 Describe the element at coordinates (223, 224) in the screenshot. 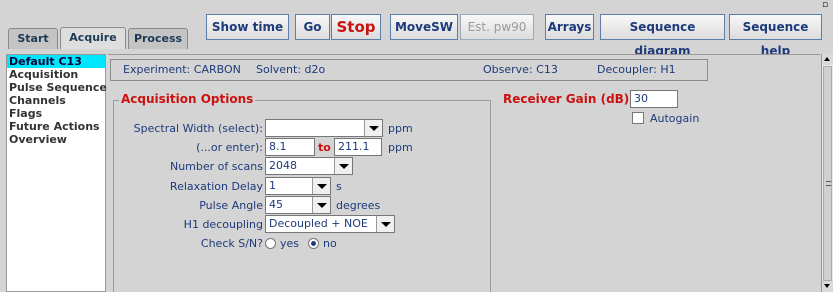

I see `h1-decoupling-label: H1 decoupling` at that location.